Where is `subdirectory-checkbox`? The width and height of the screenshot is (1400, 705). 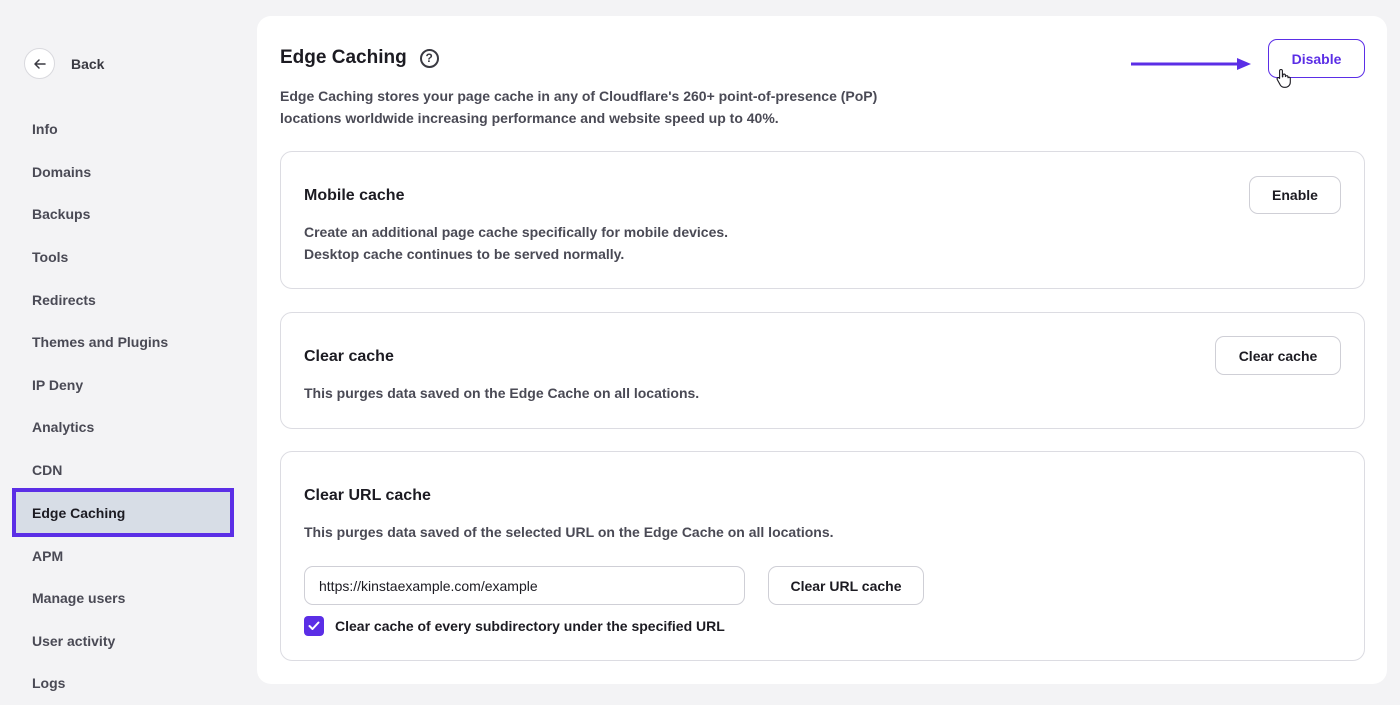
subdirectory-checkbox is located at coordinates (314, 626).